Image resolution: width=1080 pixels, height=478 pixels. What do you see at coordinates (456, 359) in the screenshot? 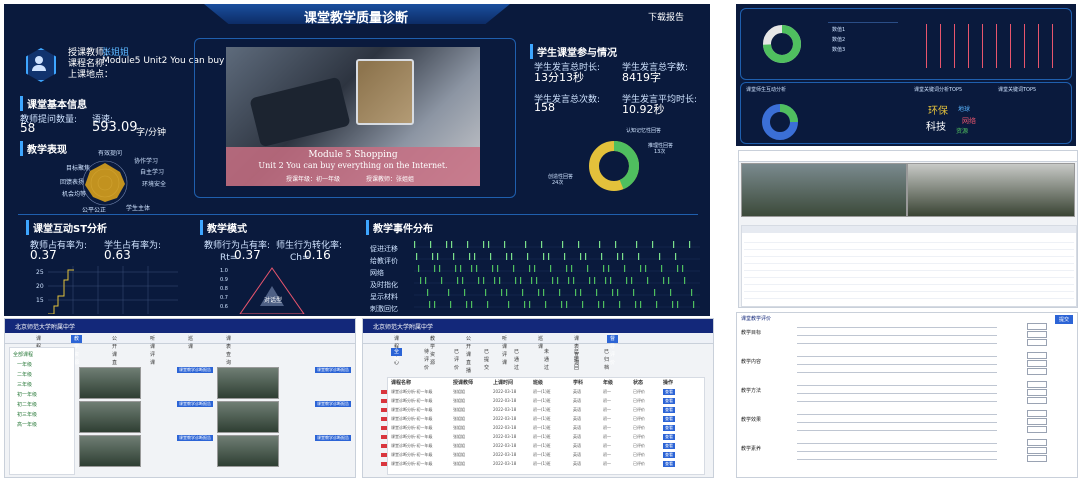
I see `filter-tab-2: 已评价` at bounding box center [456, 359].